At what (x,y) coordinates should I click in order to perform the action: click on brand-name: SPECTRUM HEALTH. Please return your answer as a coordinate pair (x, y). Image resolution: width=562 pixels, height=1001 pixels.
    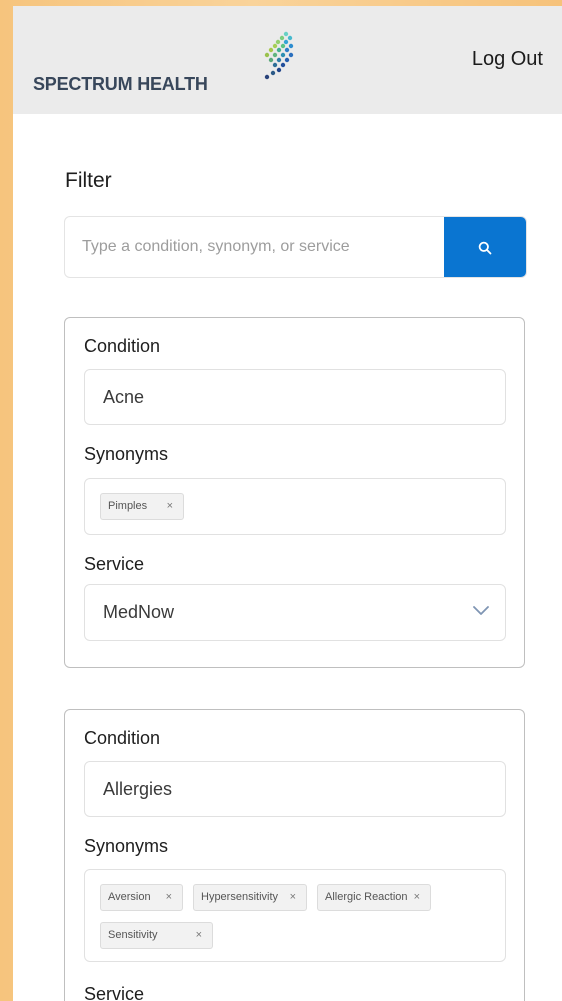
    Looking at the image, I should click on (120, 84).